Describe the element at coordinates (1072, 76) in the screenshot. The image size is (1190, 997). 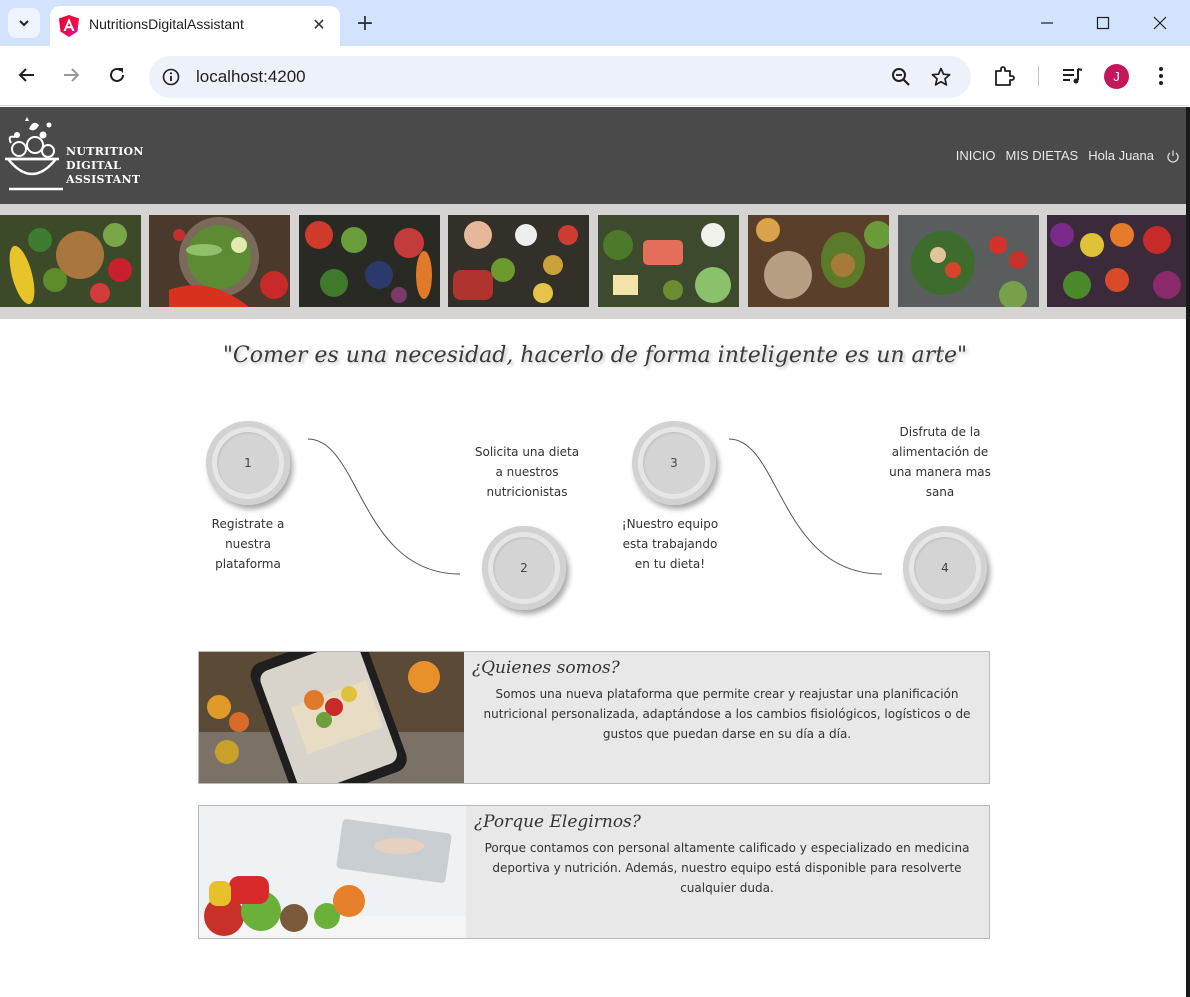
I see `media-controls-icon` at that location.